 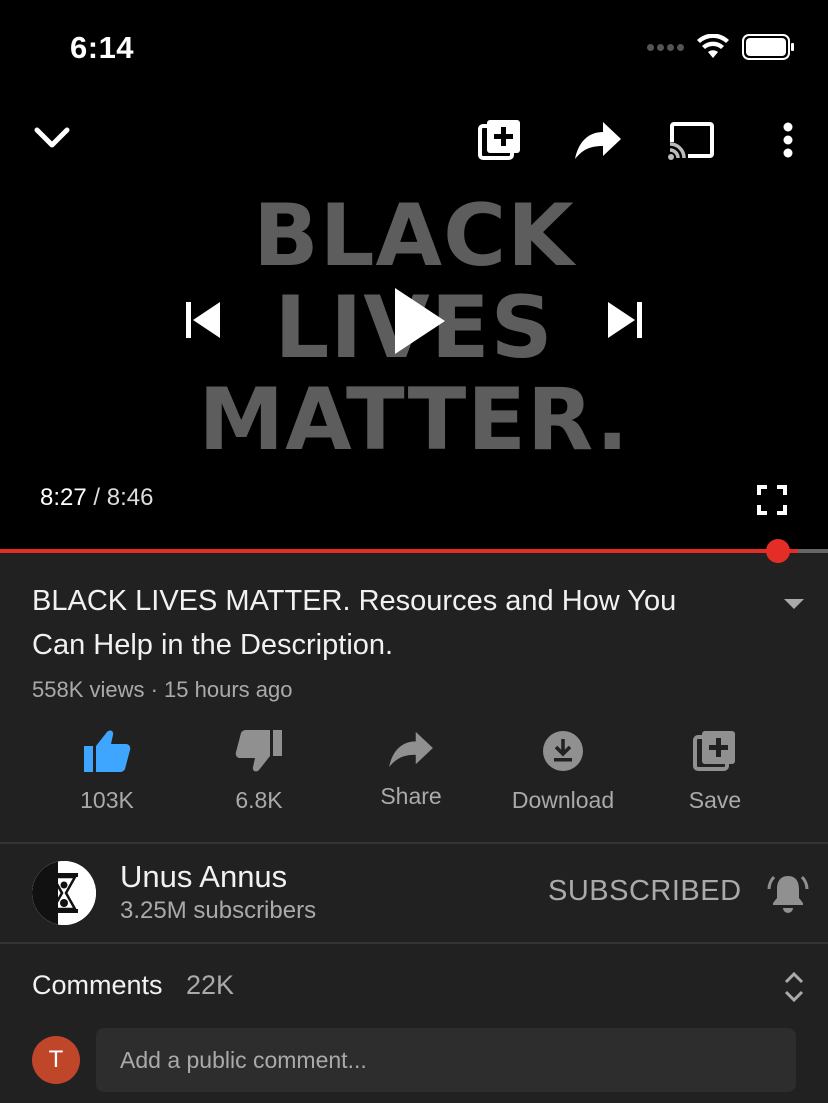 I want to click on previous-button, so click(x=202, y=320).